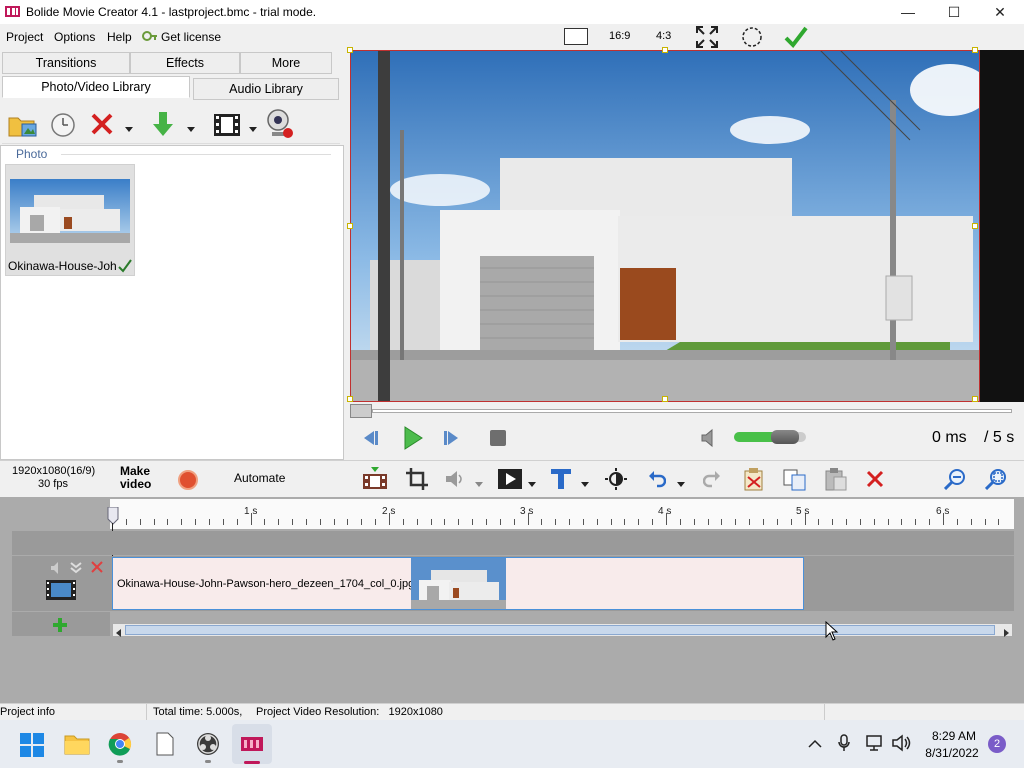  Describe the element at coordinates (76, 568) in the screenshot. I see `collapse-track-icon` at that location.